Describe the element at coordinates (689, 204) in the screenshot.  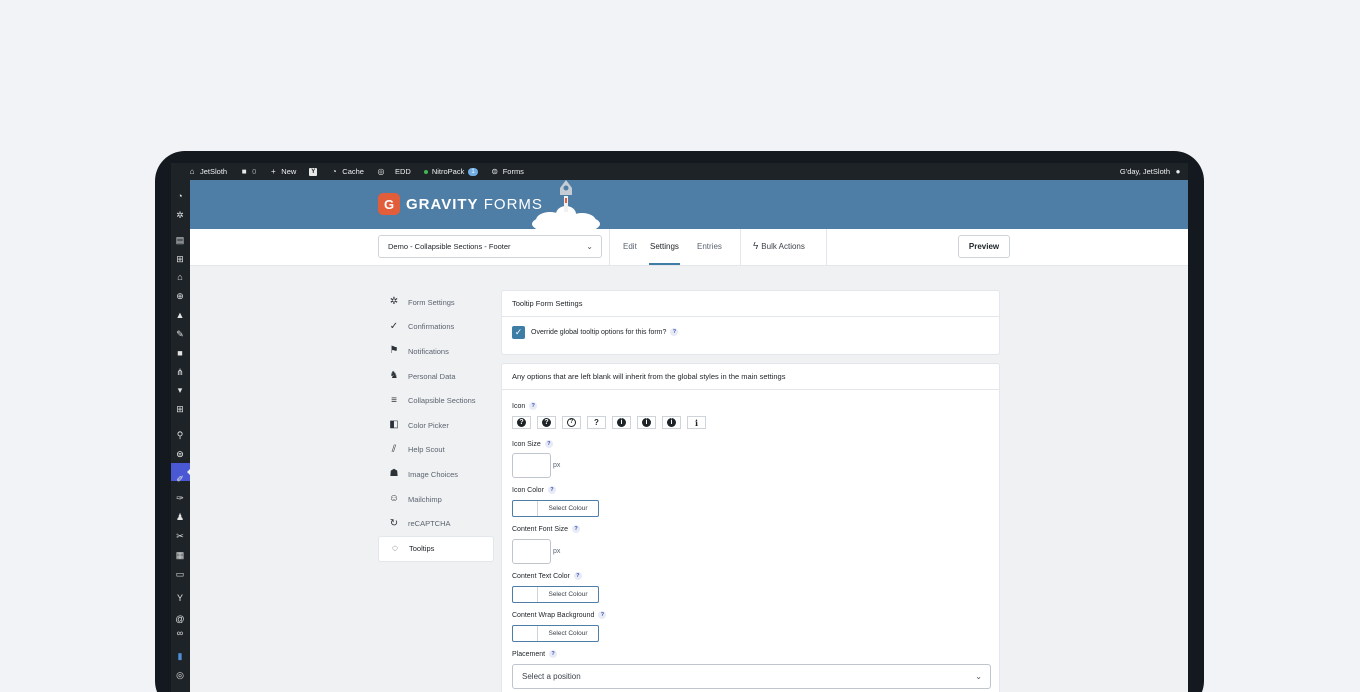
I see `gravity-forms-header: G GRAVITY FORMS` at that location.